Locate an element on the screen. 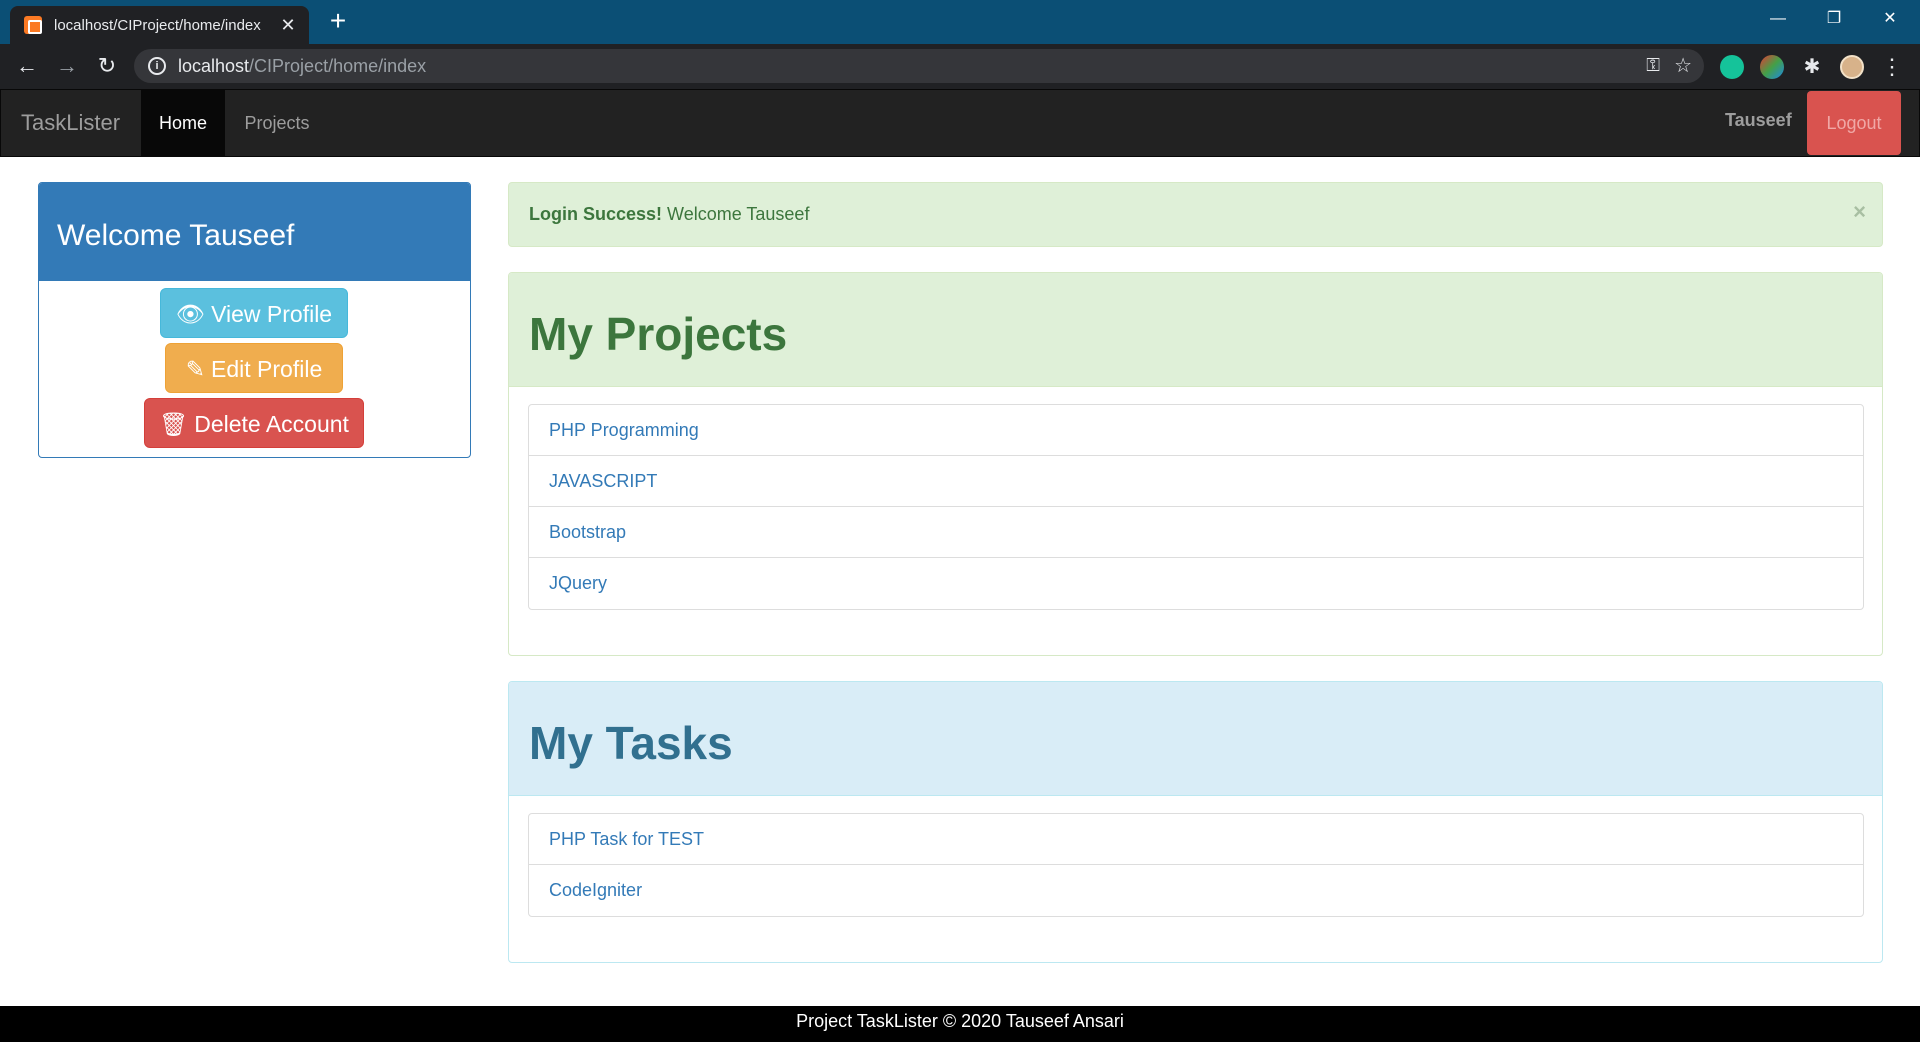  profile-avatar is located at coordinates (1852, 67).